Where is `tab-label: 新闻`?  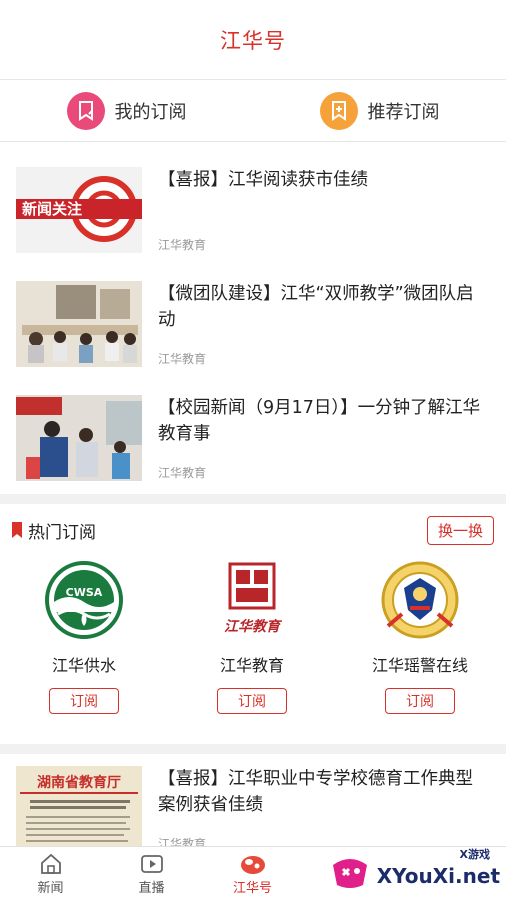
tab-label: 新闻 is located at coordinates (50, 888).